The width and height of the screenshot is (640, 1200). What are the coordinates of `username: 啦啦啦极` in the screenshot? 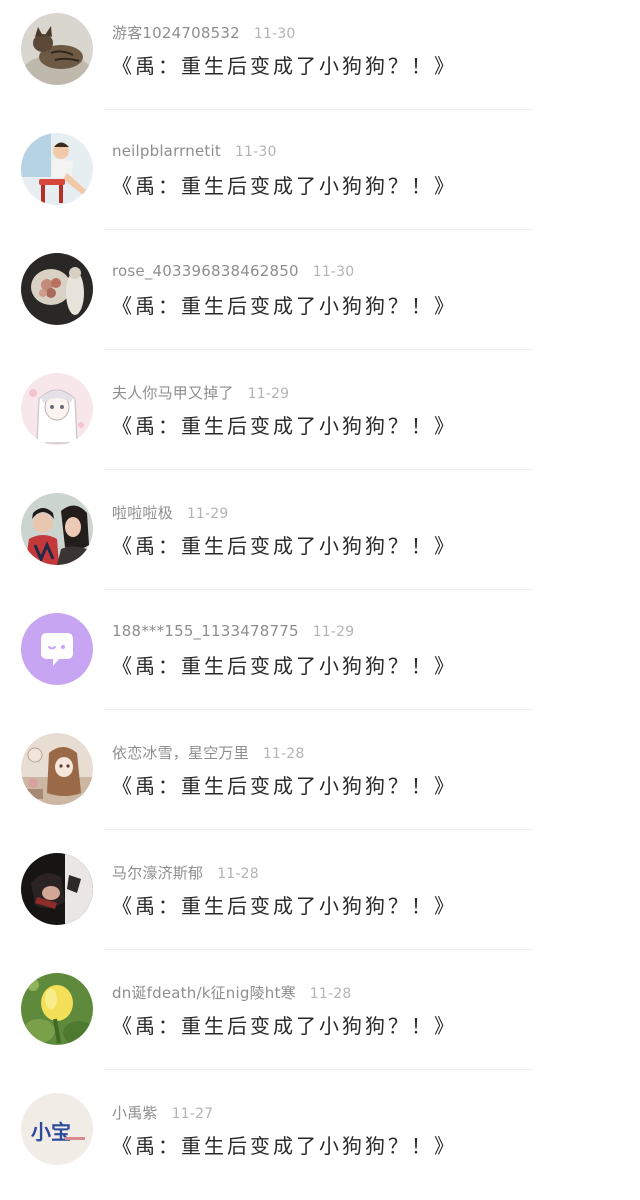 It's located at (142, 513).